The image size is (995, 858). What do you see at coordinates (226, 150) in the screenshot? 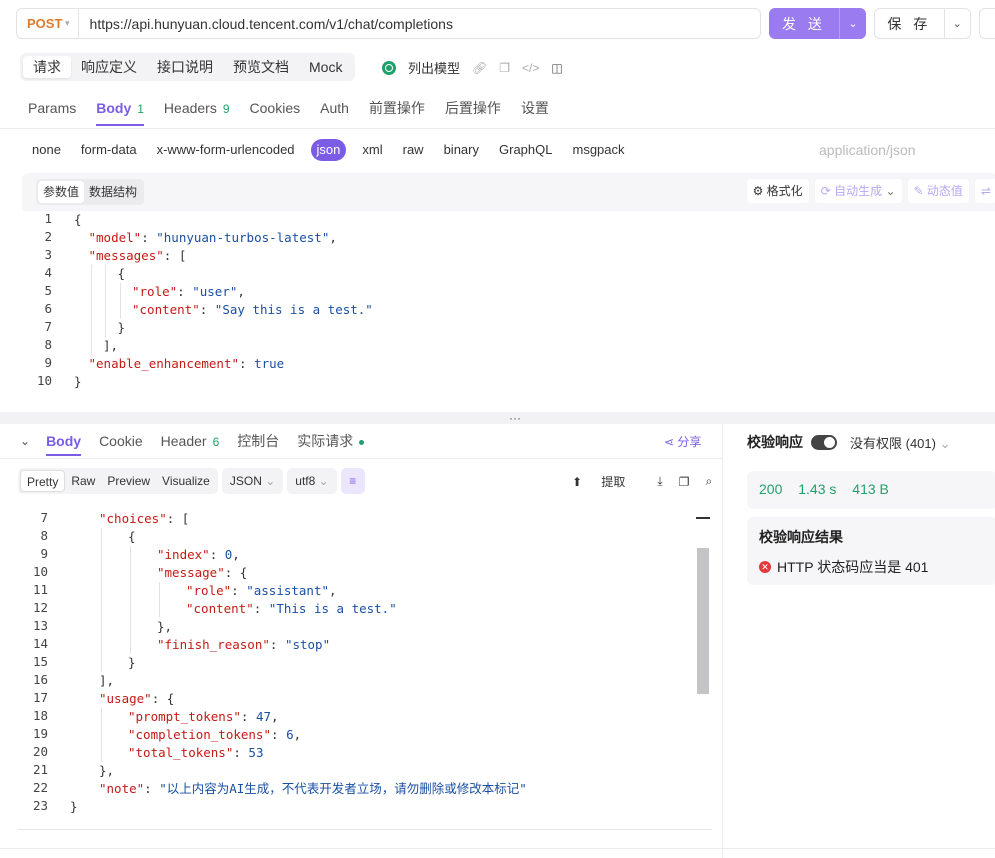
I see `body-type-urlencoded: x-www-form-urlencoded` at bounding box center [226, 150].